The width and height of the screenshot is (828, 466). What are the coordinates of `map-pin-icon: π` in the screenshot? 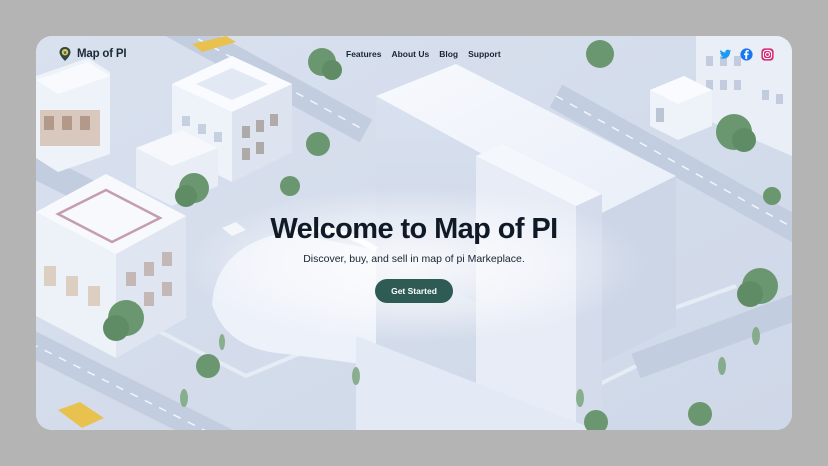 It's located at (65, 54).